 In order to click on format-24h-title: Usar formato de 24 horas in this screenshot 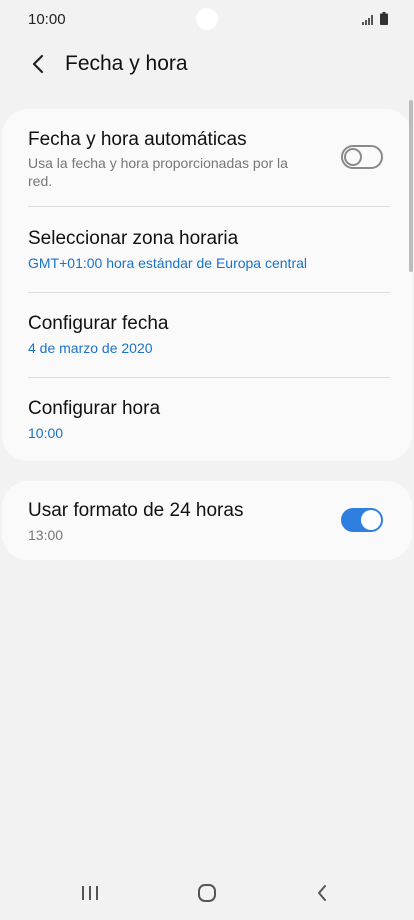, I will do `click(136, 510)`.